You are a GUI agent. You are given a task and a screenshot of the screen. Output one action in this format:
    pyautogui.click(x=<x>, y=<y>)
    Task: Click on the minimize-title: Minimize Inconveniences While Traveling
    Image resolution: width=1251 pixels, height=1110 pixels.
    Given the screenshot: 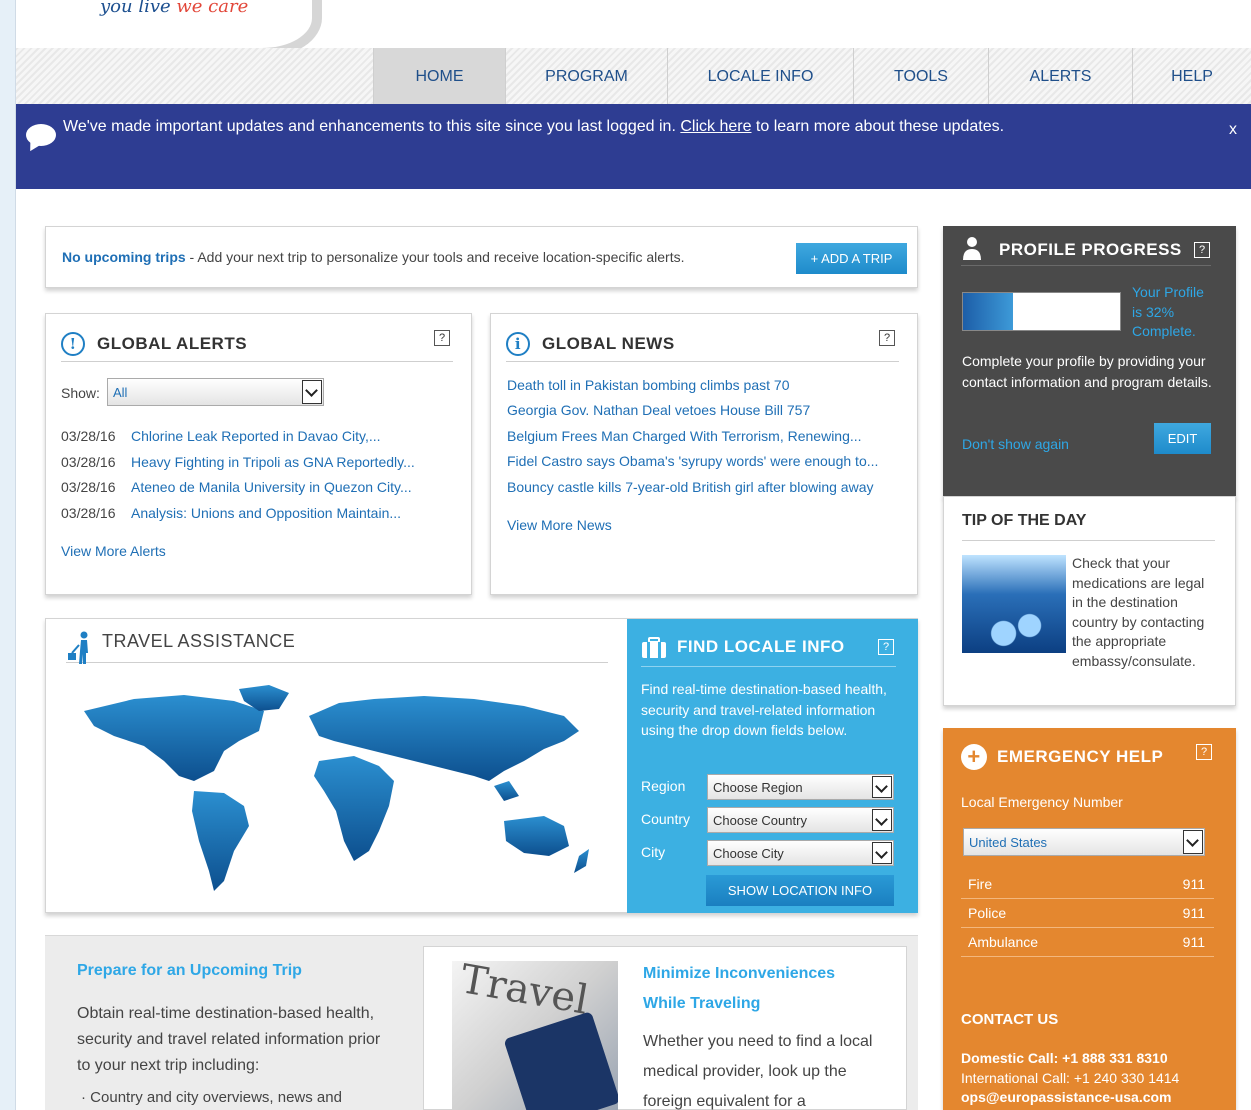 What is the action you would take?
    pyautogui.click(x=758, y=989)
    